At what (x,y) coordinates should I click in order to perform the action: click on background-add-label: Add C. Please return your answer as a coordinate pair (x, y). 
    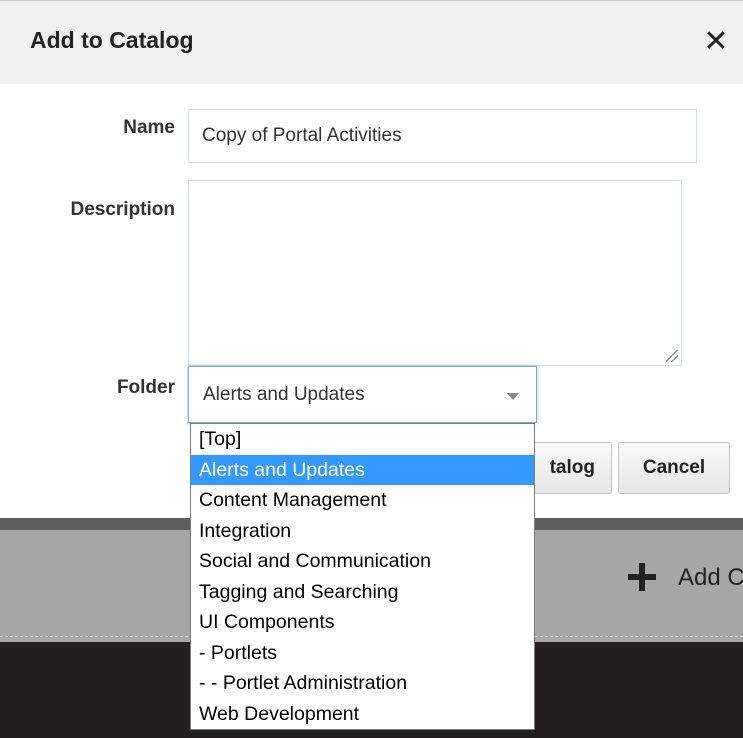
    Looking at the image, I should click on (710, 578).